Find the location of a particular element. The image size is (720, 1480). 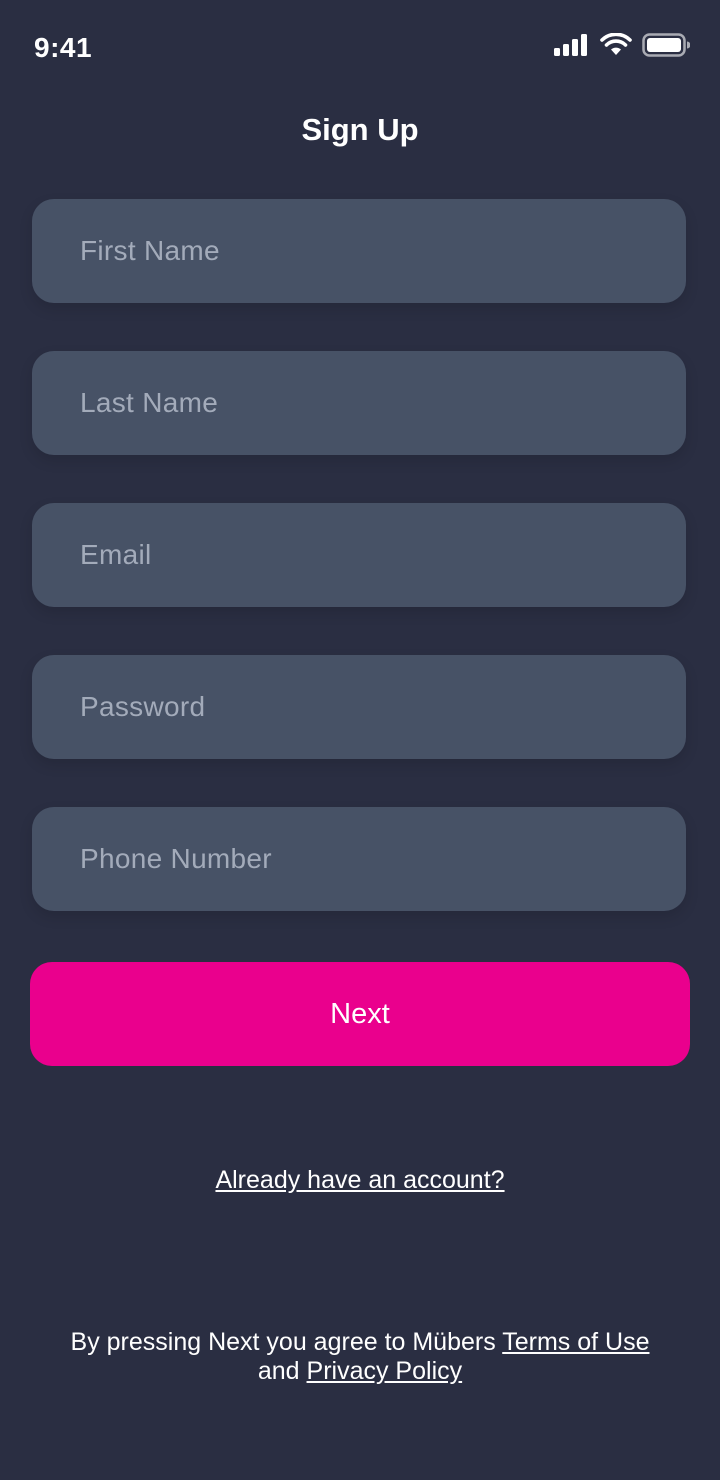

last-name-field is located at coordinates (359, 403).